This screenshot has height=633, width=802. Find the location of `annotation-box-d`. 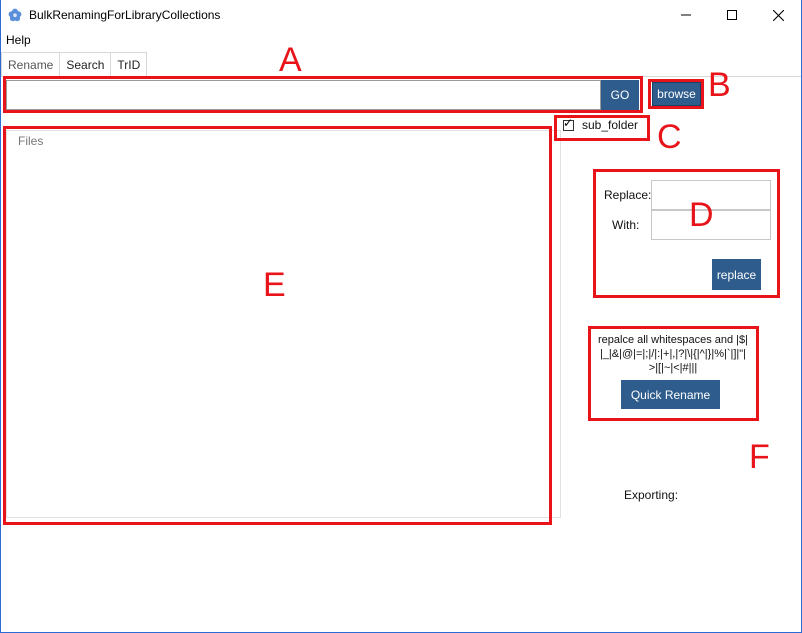

annotation-box-d is located at coordinates (686, 233).